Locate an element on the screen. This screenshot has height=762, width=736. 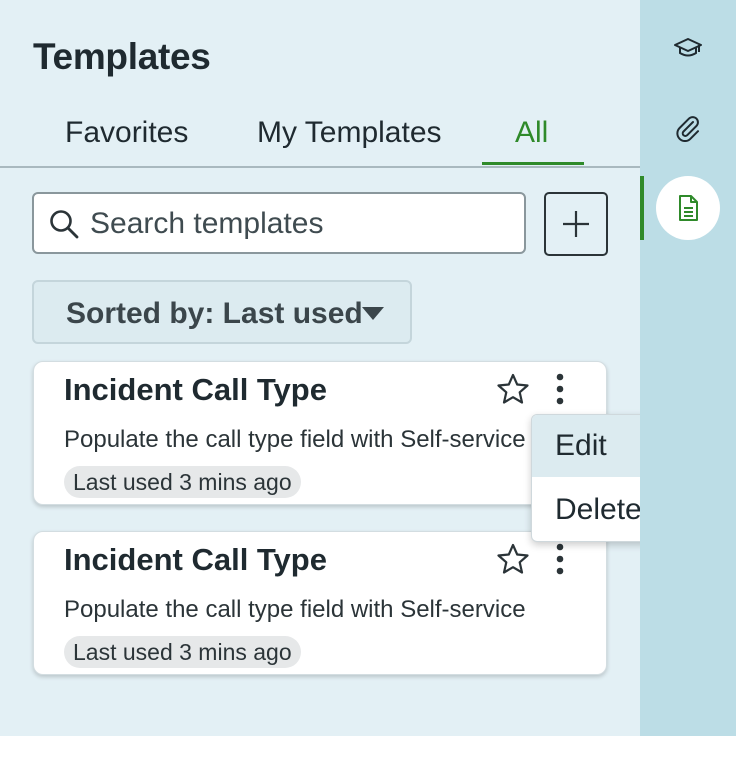
paperclip-icon is located at coordinates (687, 129).